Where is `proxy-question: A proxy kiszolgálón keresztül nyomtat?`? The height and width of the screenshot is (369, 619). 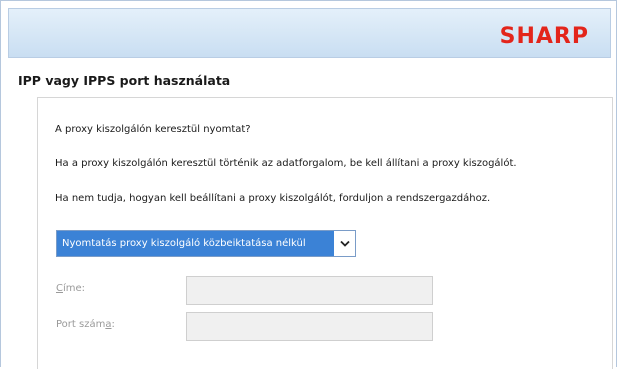
proxy-question: A proxy kiszolgálón keresztül nyomtat? is located at coordinates (153, 129).